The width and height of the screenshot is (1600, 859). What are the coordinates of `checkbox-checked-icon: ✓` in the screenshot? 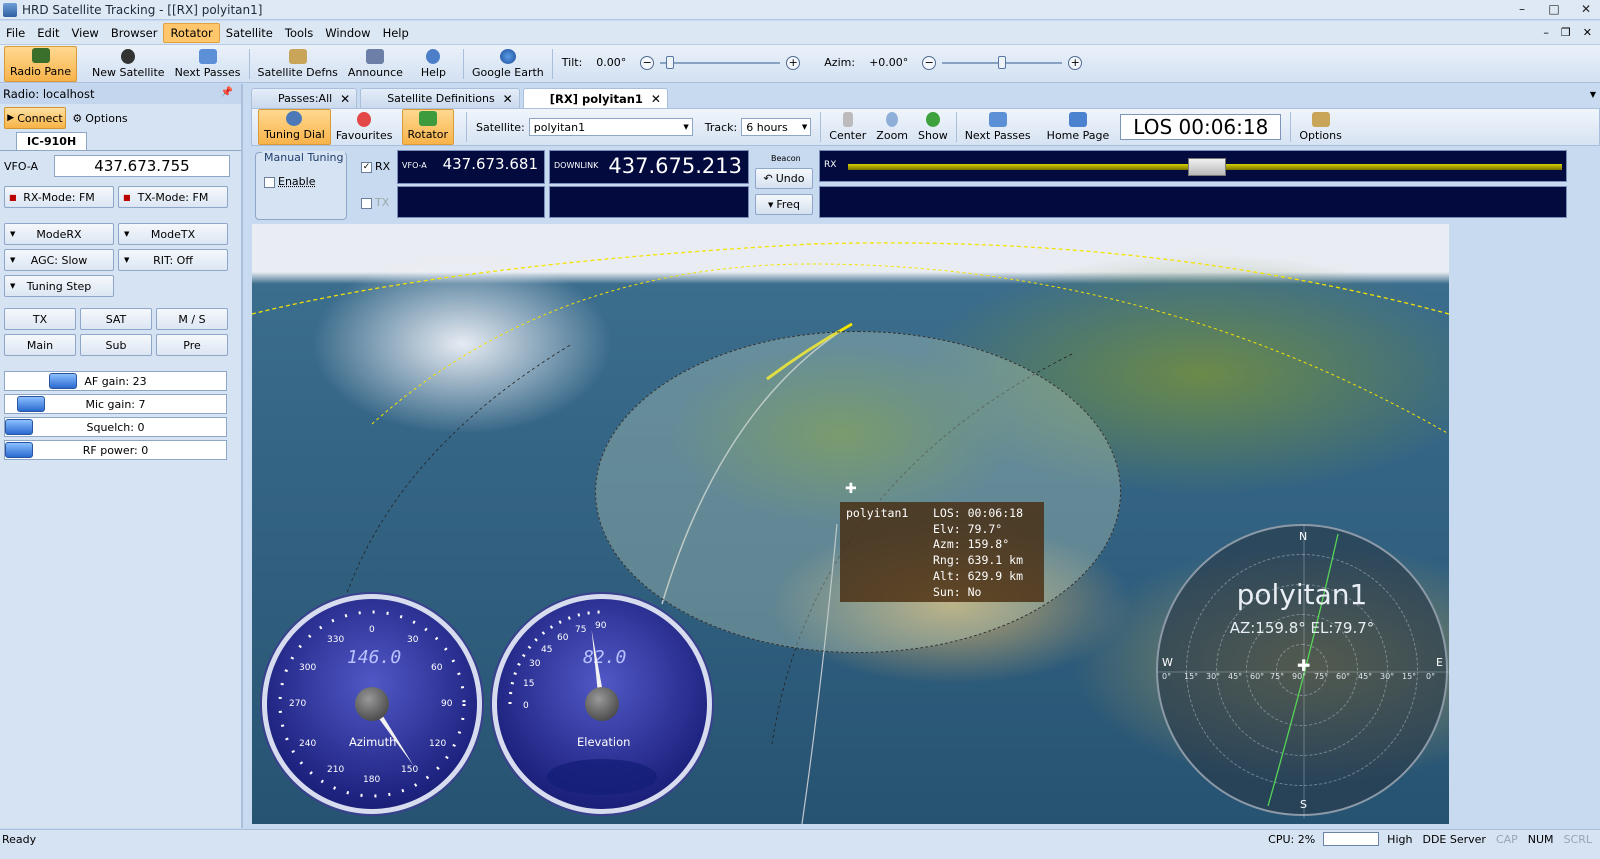 It's located at (366, 167).